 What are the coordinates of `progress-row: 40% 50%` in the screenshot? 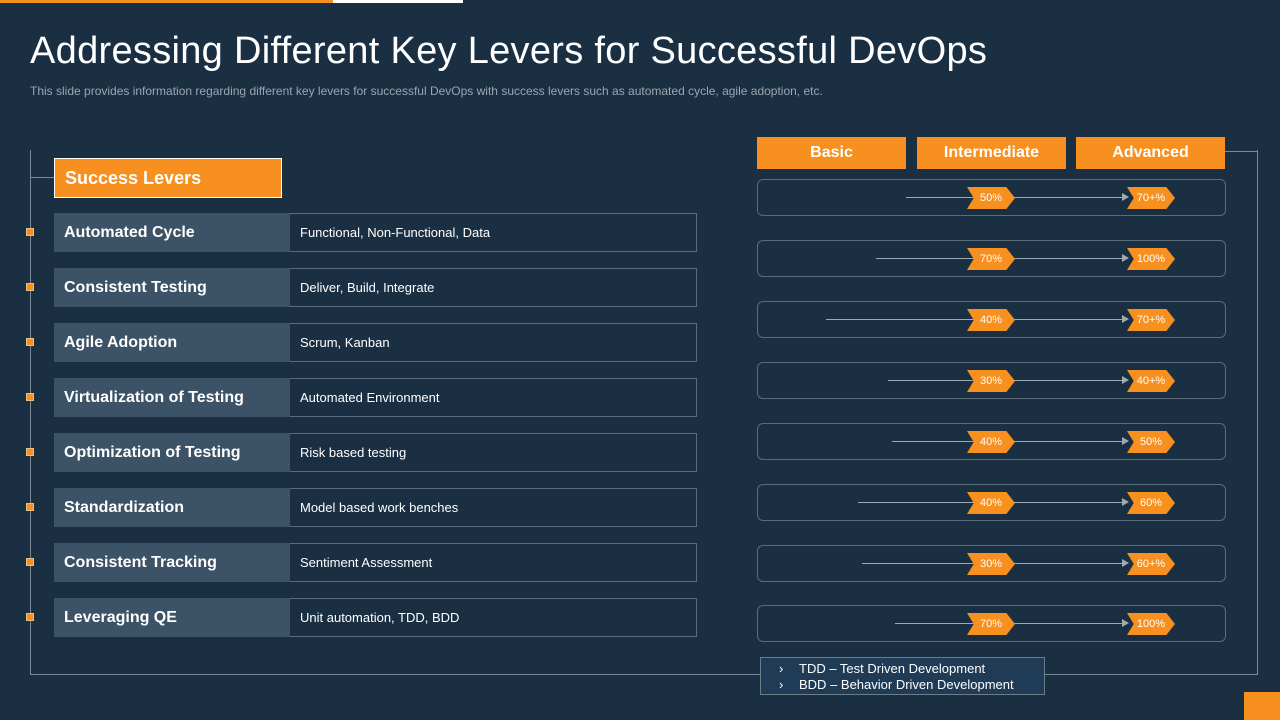 It's located at (991, 441).